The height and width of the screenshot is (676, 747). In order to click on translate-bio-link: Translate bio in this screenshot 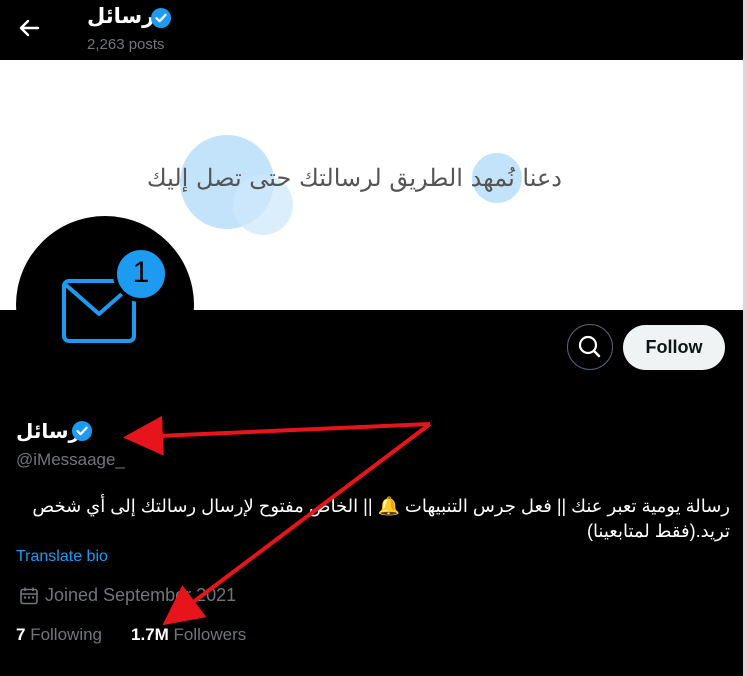, I will do `click(62, 557)`.